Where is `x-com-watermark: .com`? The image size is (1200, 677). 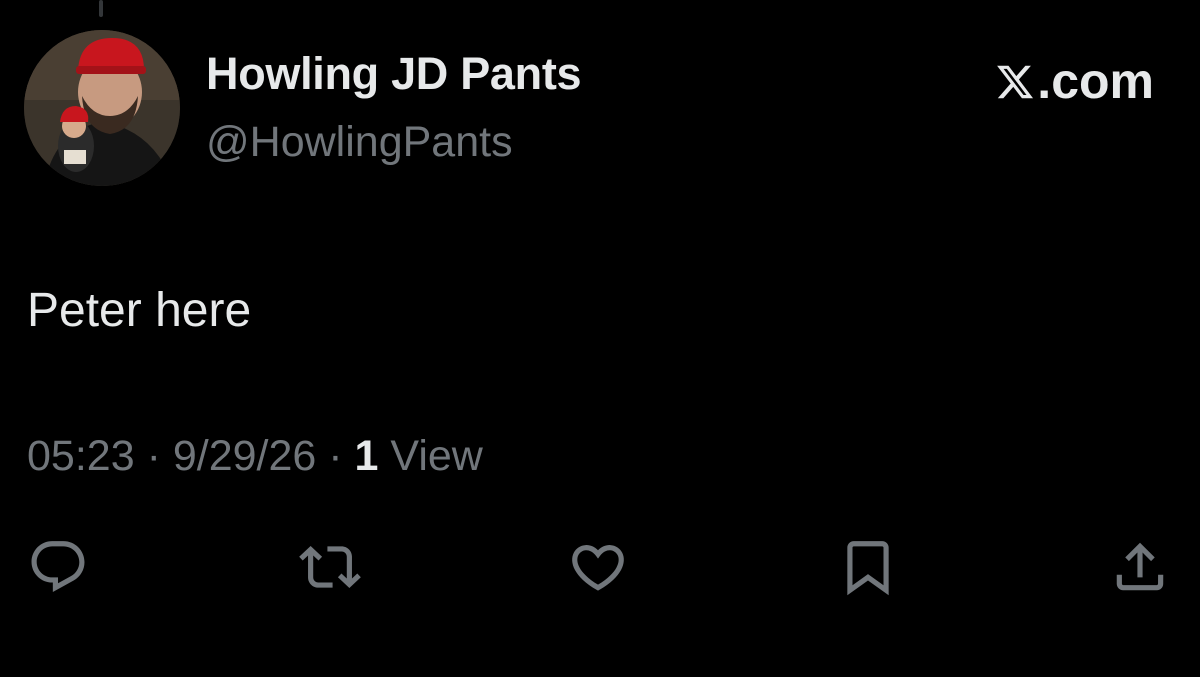
x-com-watermark: .com is located at coordinates (1074, 81).